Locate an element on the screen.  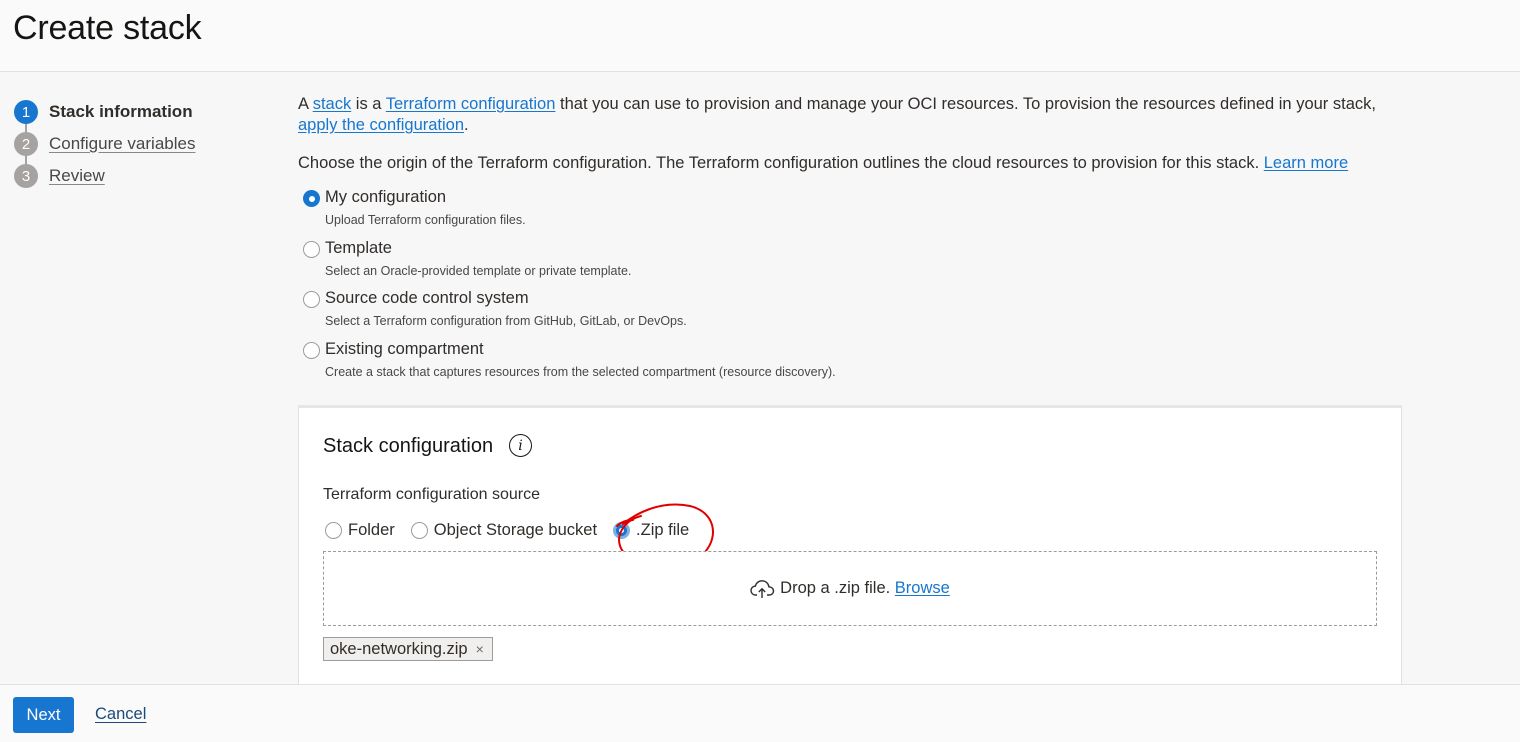
source-option-label: Object Storage bucket is located at coordinates (515, 530).